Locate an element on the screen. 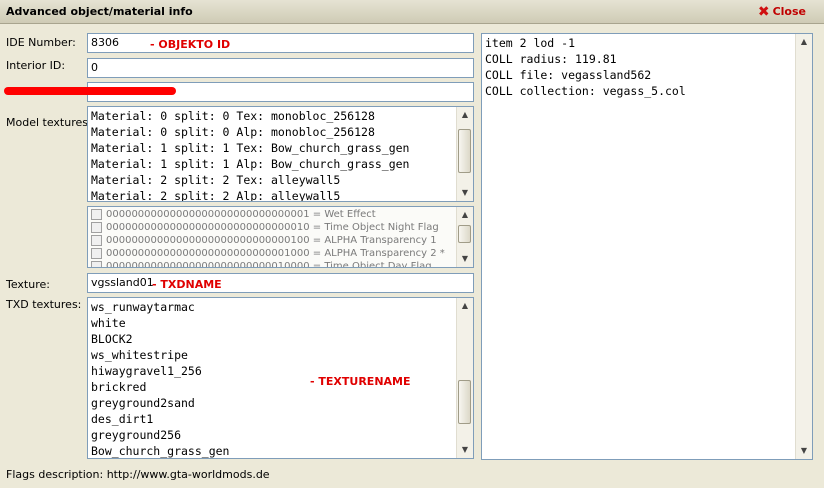 The width and height of the screenshot is (824, 488). flags-scrollbar: ▲ ▼ is located at coordinates (464, 237).